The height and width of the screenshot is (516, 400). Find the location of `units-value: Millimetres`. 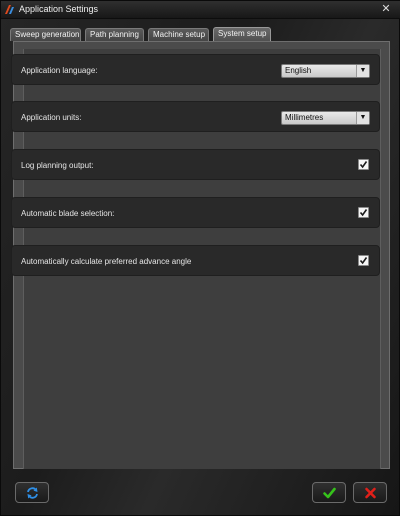

units-value: Millimetres is located at coordinates (304, 117).